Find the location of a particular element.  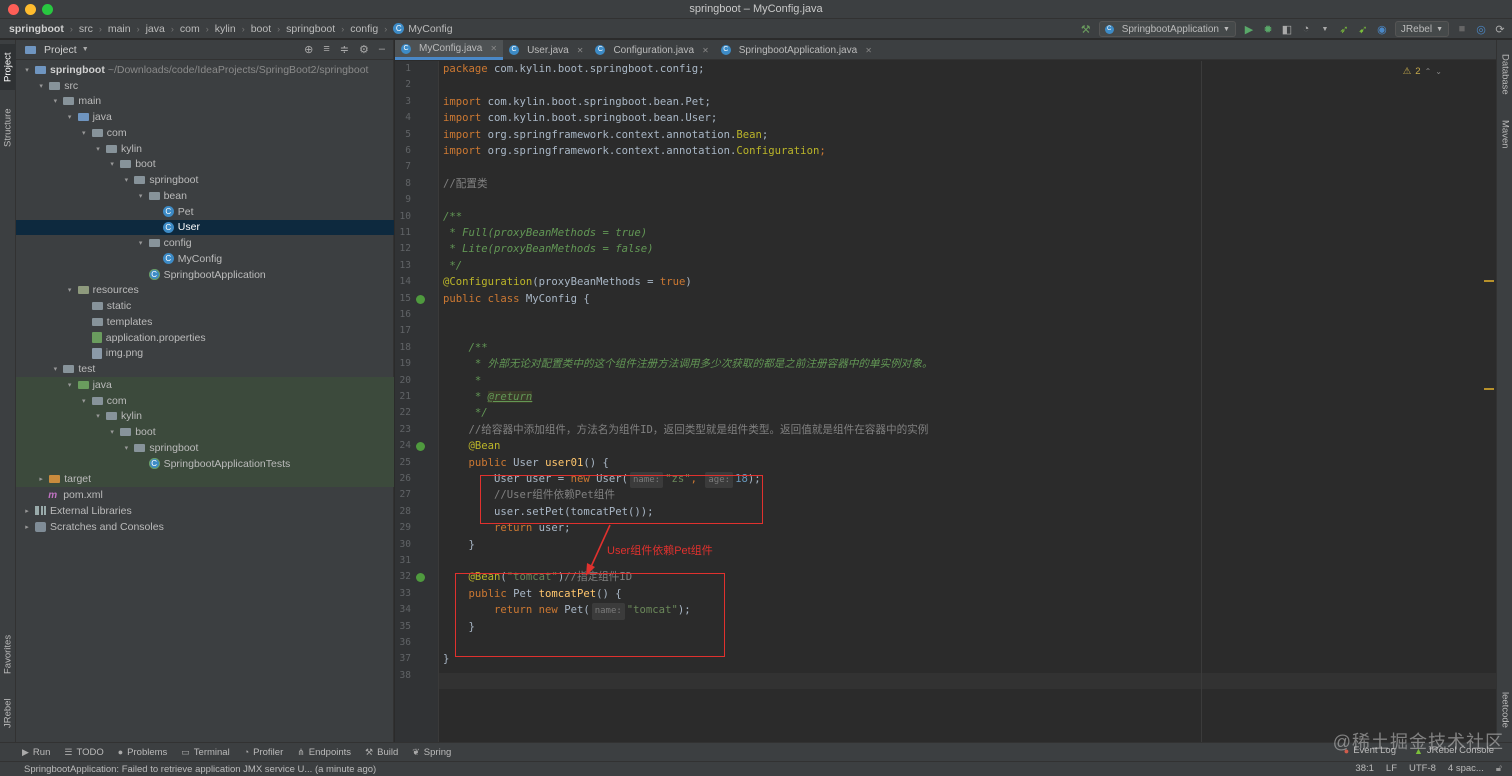

tree-item: ▾ test is located at coordinates (205, 369).